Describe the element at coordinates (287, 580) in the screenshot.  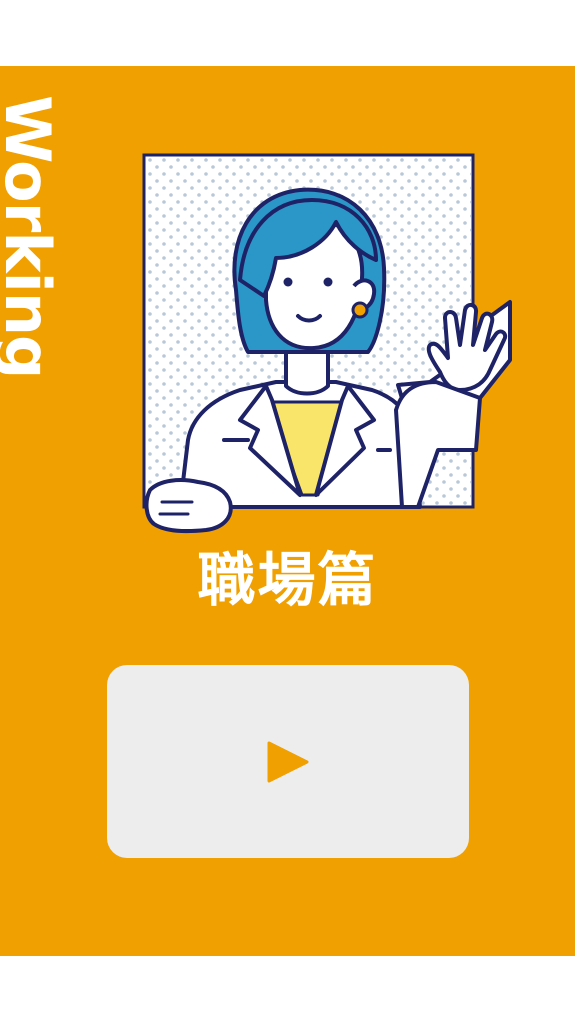
I see `page-title: 職場篇` at that location.